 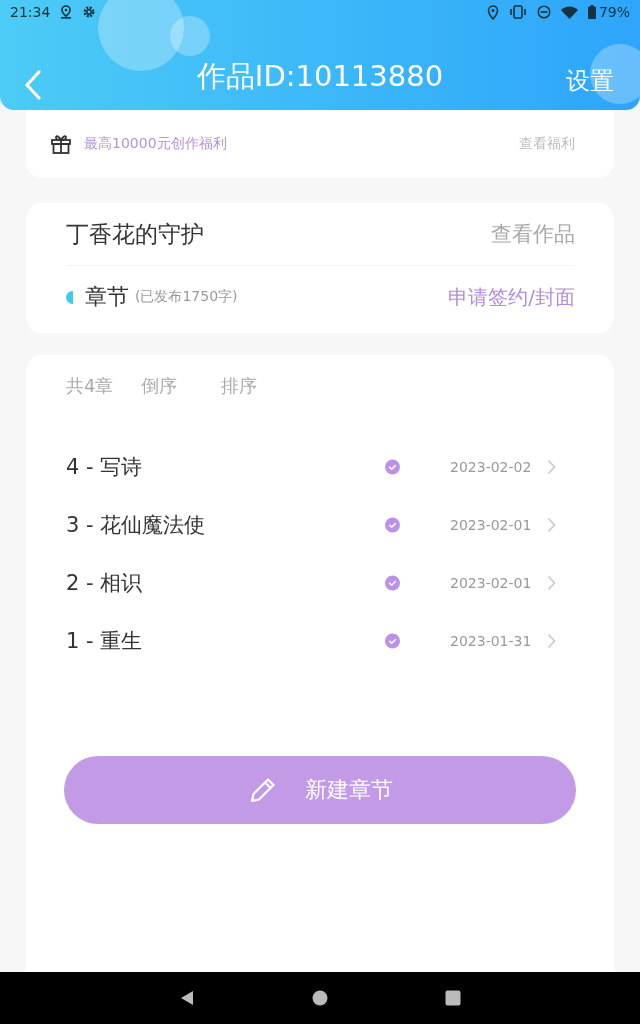 What do you see at coordinates (591, 12) in the screenshot?
I see `battery-icon` at bounding box center [591, 12].